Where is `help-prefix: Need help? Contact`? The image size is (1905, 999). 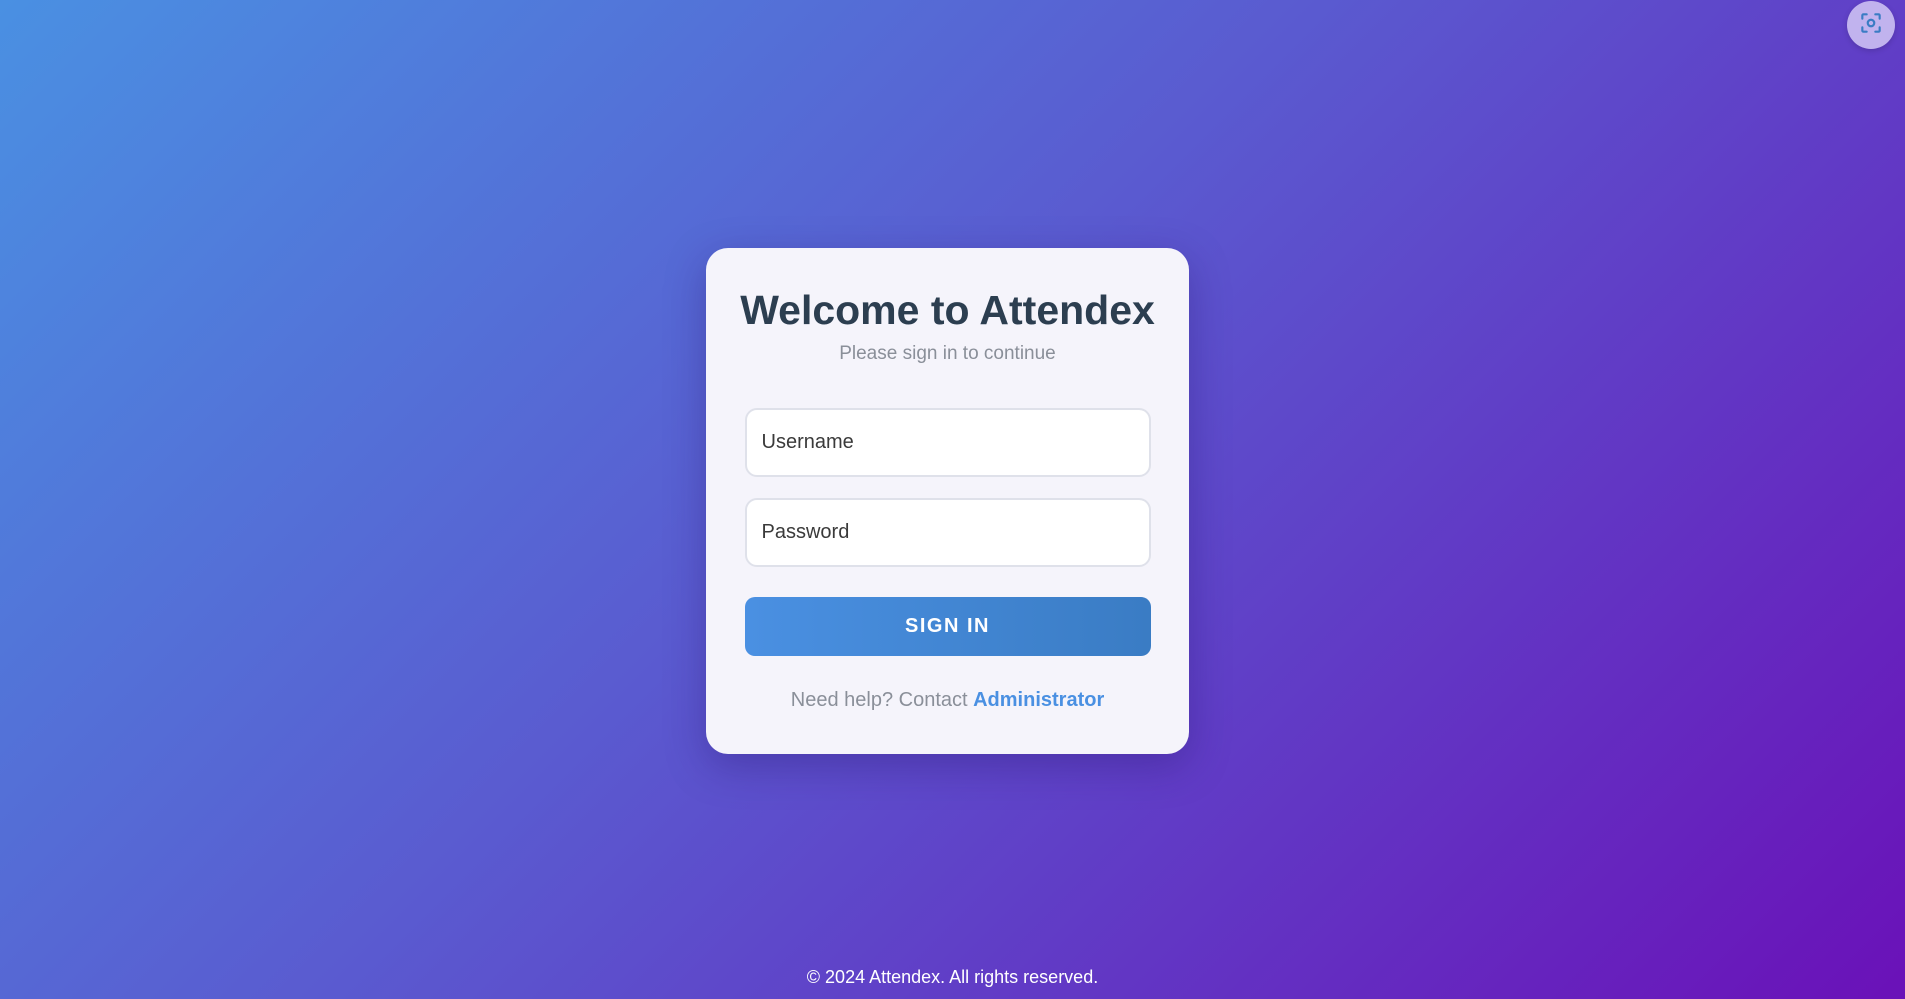 help-prefix: Need help? Contact is located at coordinates (882, 700).